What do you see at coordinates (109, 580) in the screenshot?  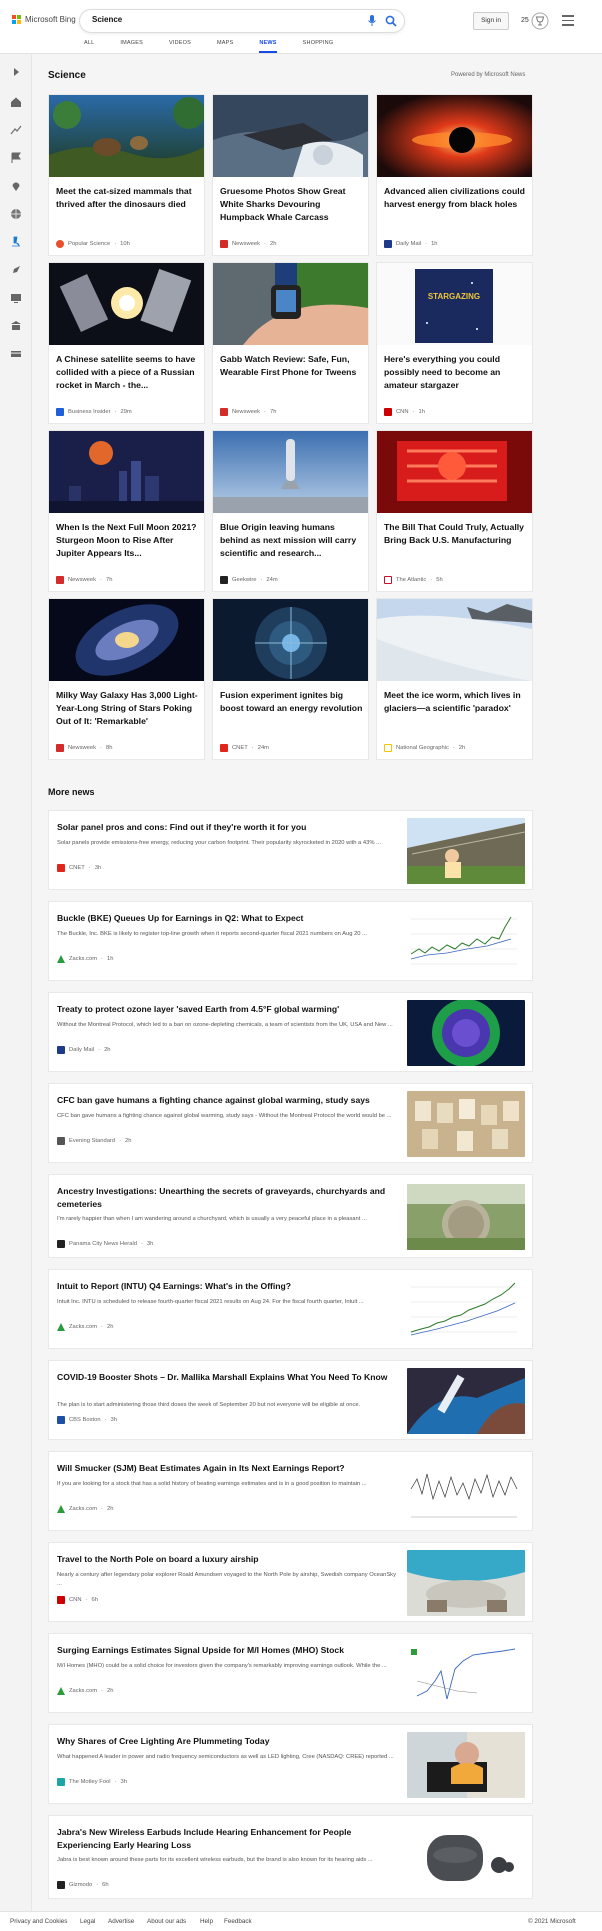 I see `source-age: 7h` at bounding box center [109, 580].